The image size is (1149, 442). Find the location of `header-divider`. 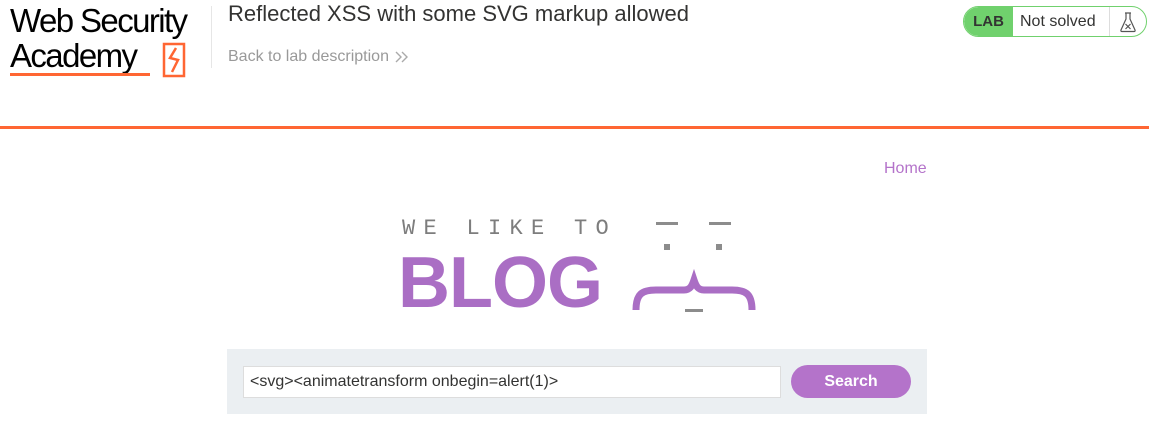

header-divider is located at coordinates (211, 37).